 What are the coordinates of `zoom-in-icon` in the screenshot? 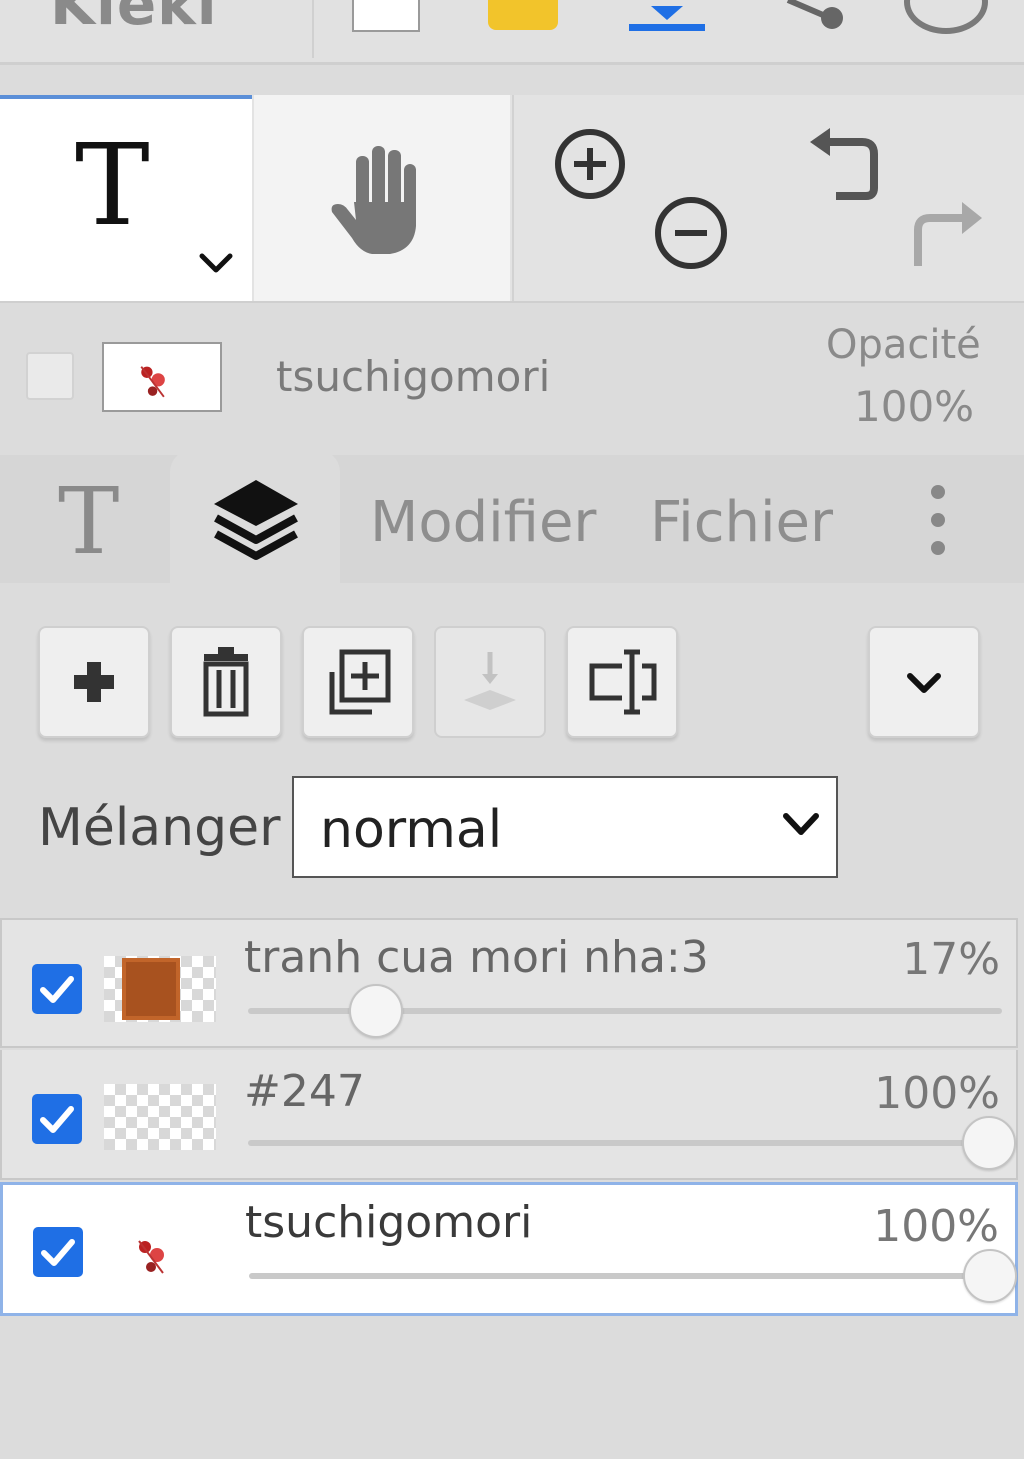 It's located at (590, 164).